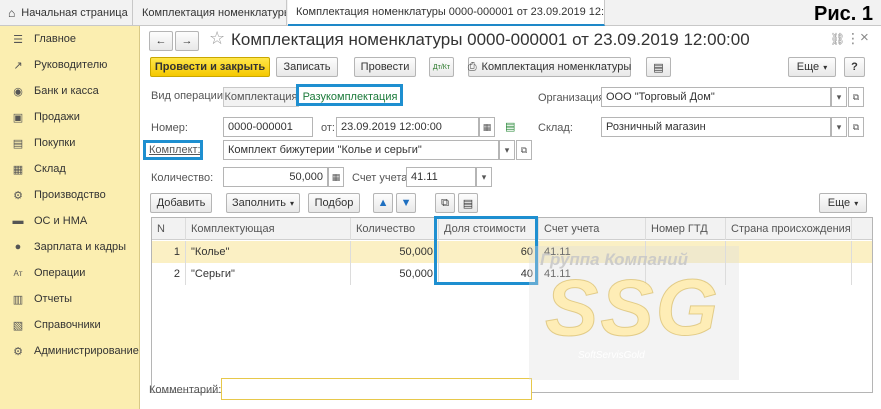 This screenshot has width=881, height=409. I want to click on post-button: Провести, so click(385, 67).